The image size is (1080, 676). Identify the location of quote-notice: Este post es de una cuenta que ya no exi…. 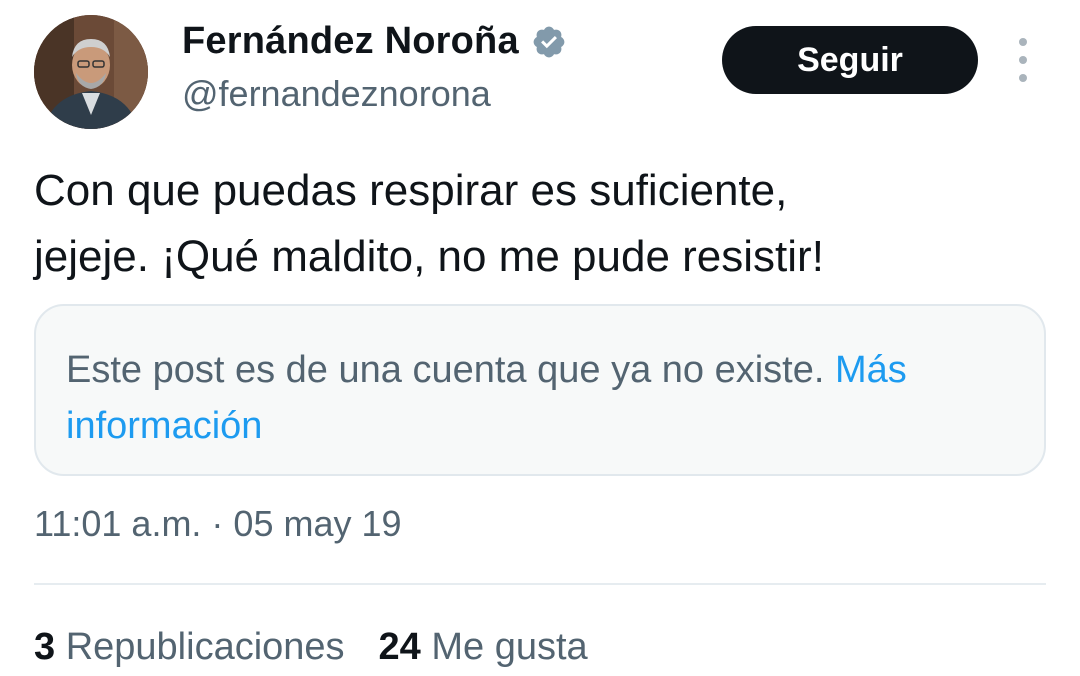
(445, 370).